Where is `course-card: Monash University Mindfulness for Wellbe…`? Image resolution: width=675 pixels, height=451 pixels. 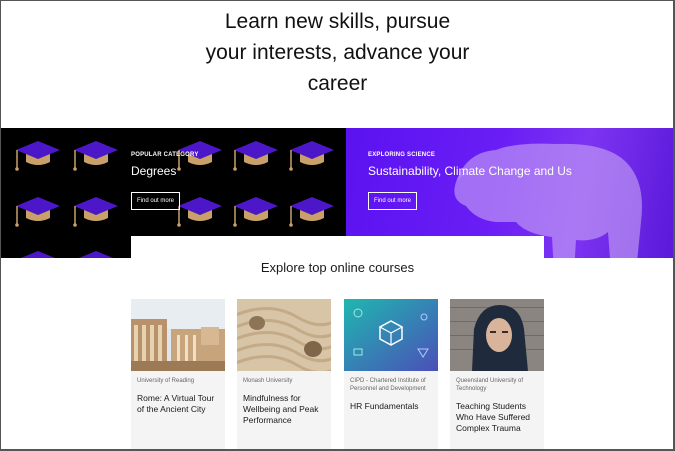
course-card: Monash University Mindfulness for Wellbe… is located at coordinates (284, 375).